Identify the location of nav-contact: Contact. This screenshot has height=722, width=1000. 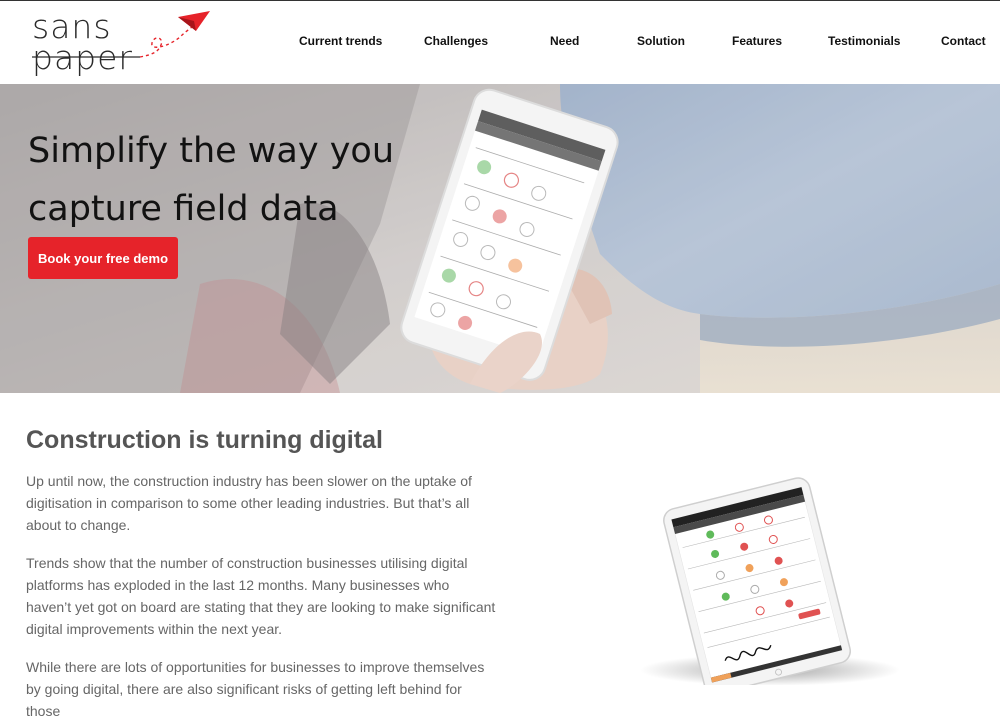
(963, 41).